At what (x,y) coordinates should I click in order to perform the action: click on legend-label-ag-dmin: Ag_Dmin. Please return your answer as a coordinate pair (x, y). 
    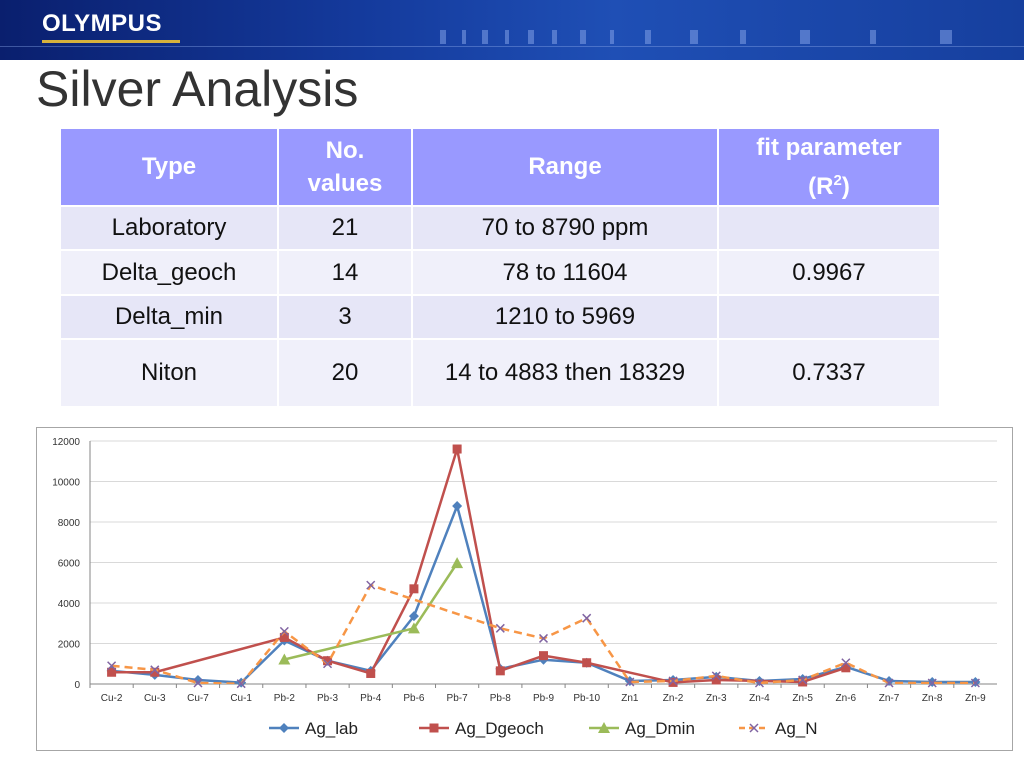
    Looking at the image, I should click on (660, 728).